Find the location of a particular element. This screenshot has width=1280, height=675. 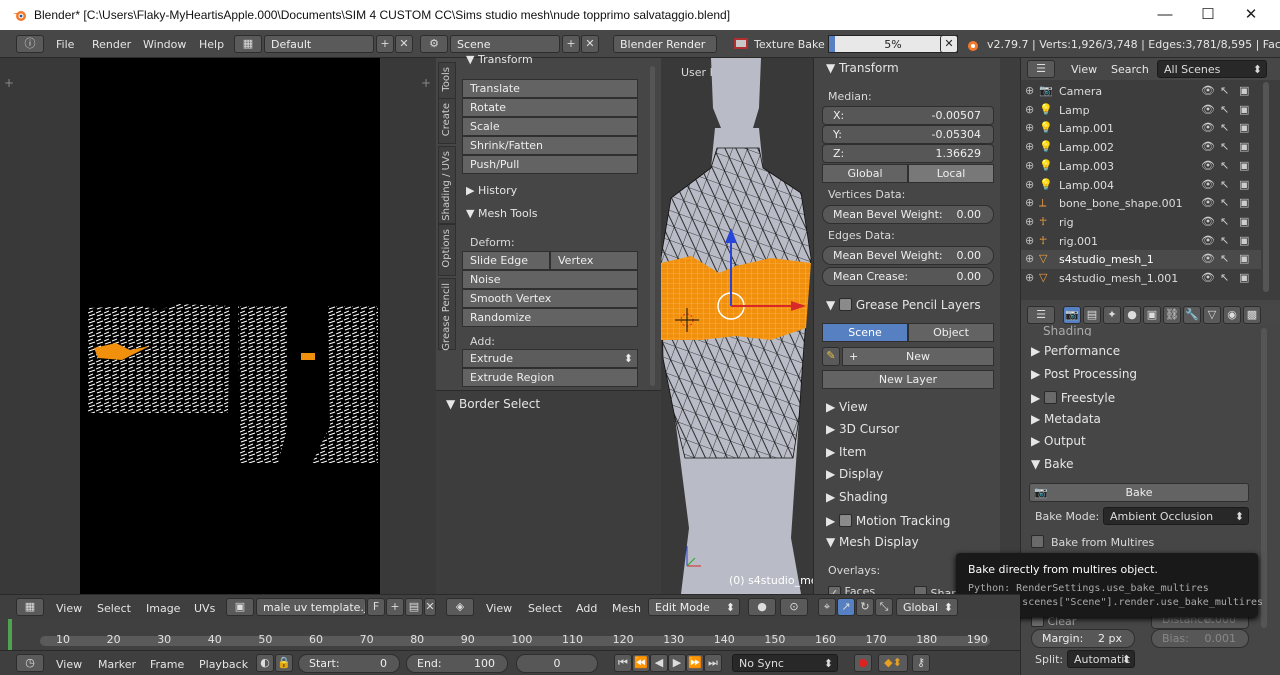

display-panel-header: ▶ Display is located at coordinates (854, 474).